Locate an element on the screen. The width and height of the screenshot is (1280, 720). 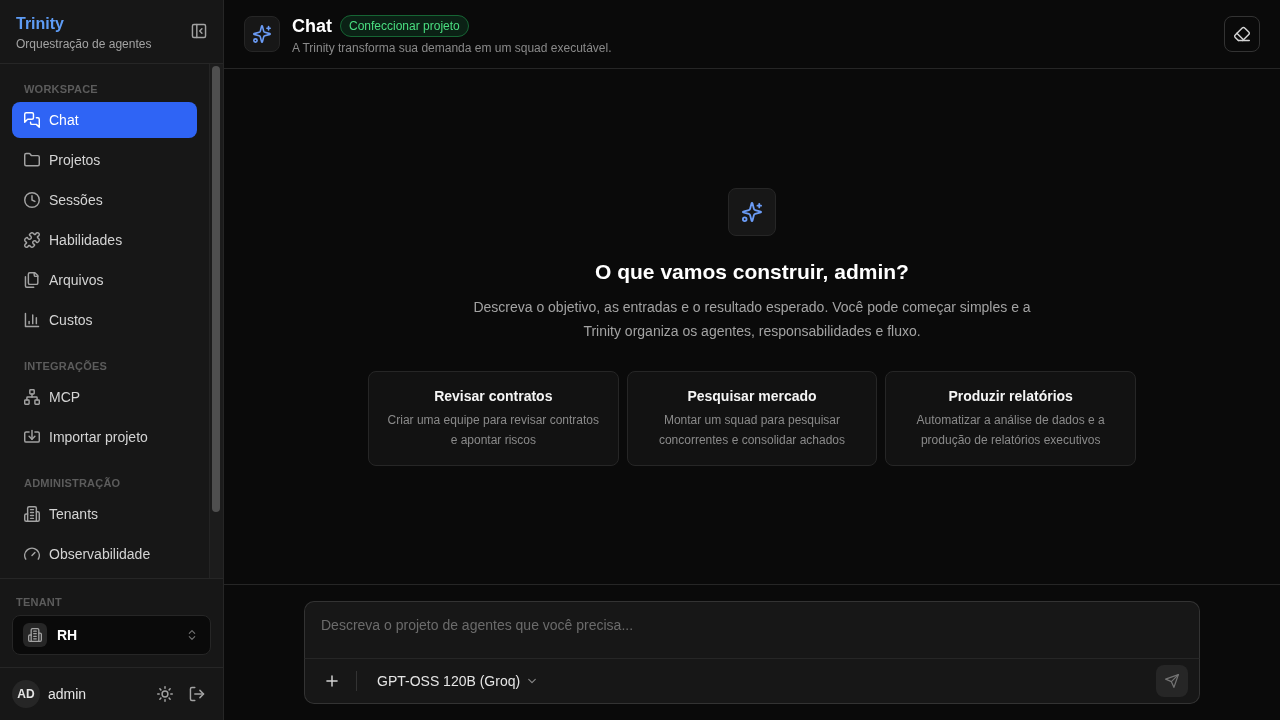
tenant-select: RH is located at coordinates (111, 635).